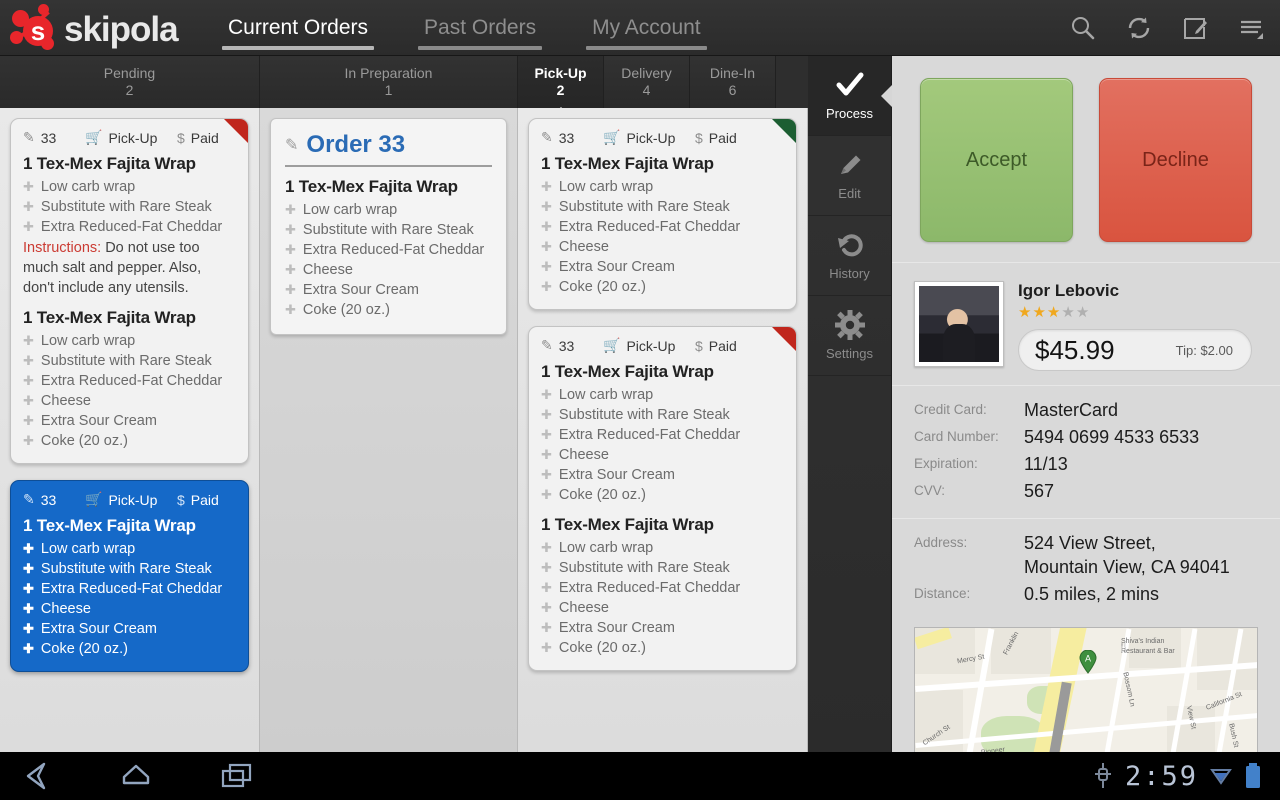  I want to click on tab-delivery: Delivery 4, so click(647, 82).